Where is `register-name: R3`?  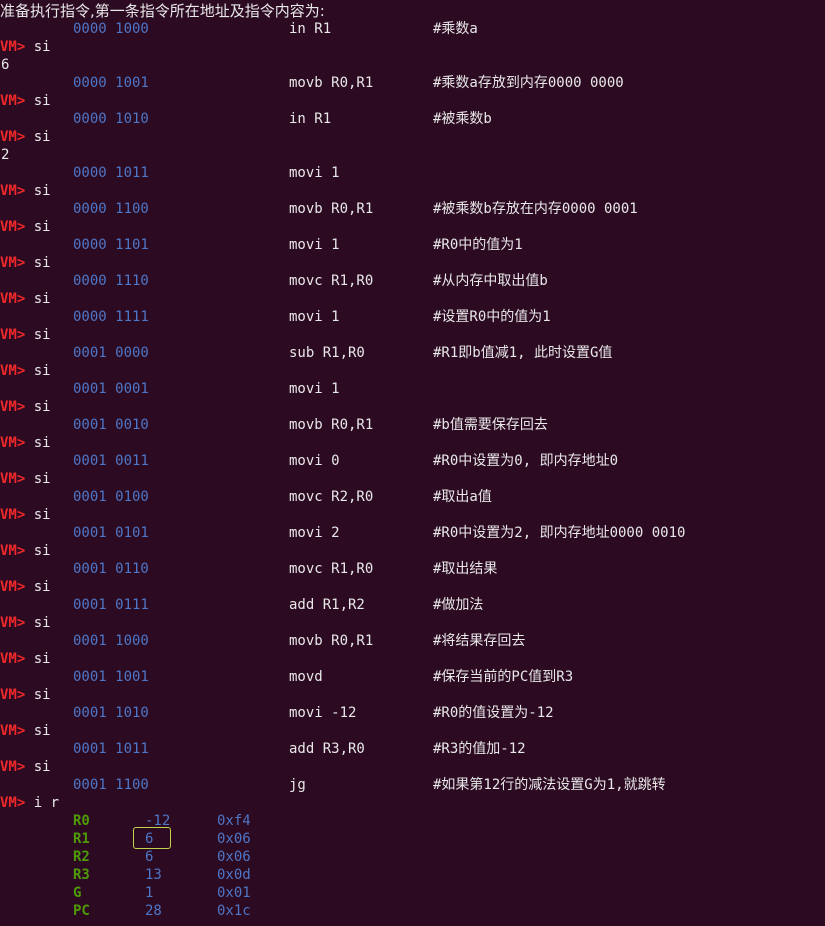
register-name: R3 is located at coordinates (81, 875).